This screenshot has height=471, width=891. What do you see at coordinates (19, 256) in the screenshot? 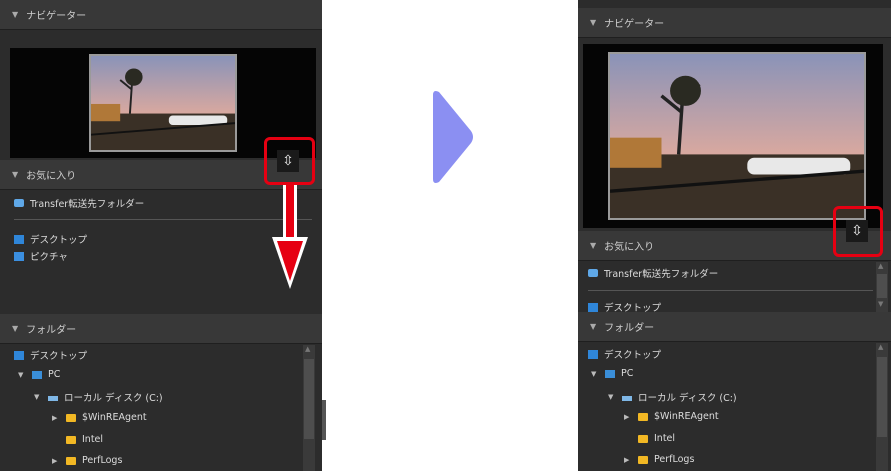
I see `pictures-icon` at bounding box center [19, 256].